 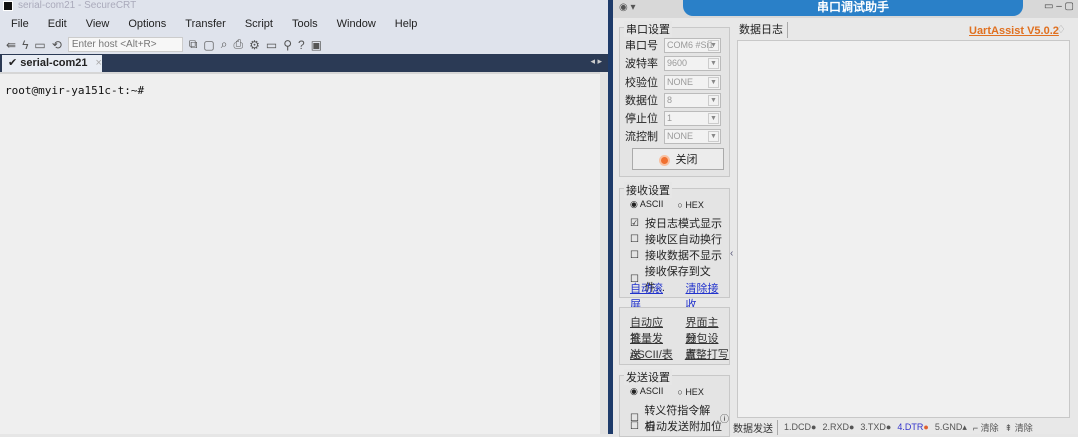 What do you see at coordinates (14, 63) in the screenshot?
I see `check-icon: ✔` at bounding box center [14, 63].